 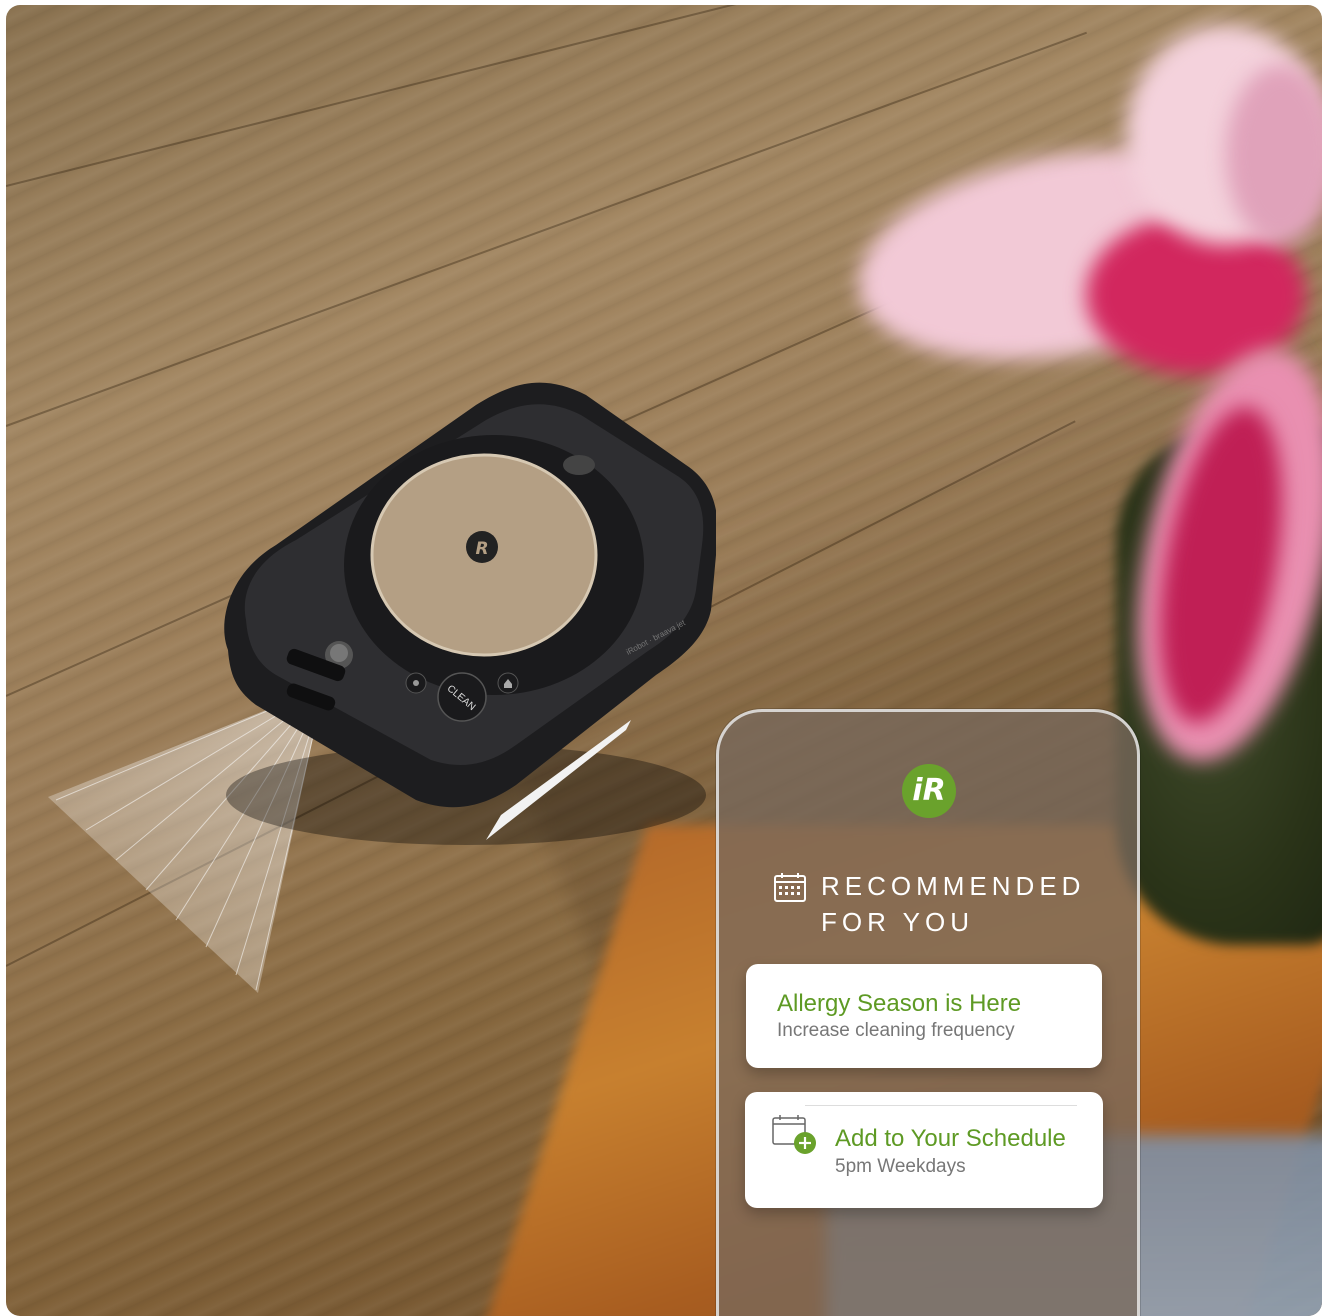 I want to click on card-subtitle: Increase cleaning frequency, so click(x=896, y=1030).